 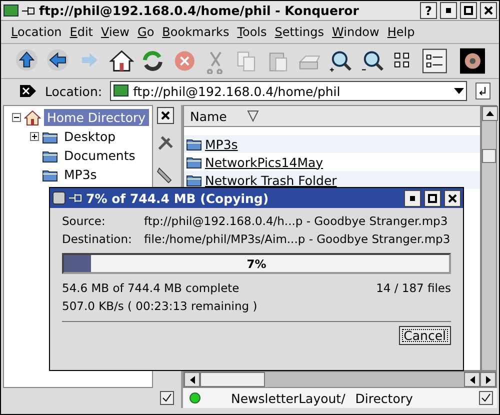 What do you see at coordinates (424, 335) in the screenshot?
I see `cancel-button: Cancel` at bounding box center [424, 335].